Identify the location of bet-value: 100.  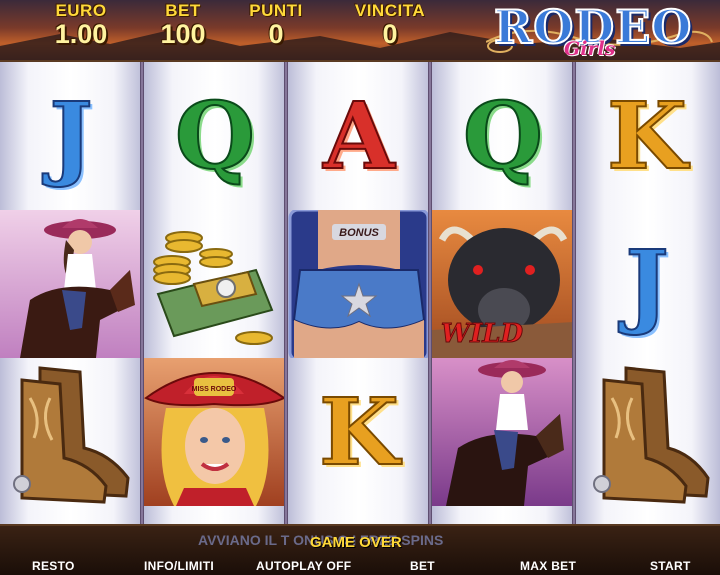
(183, 34).